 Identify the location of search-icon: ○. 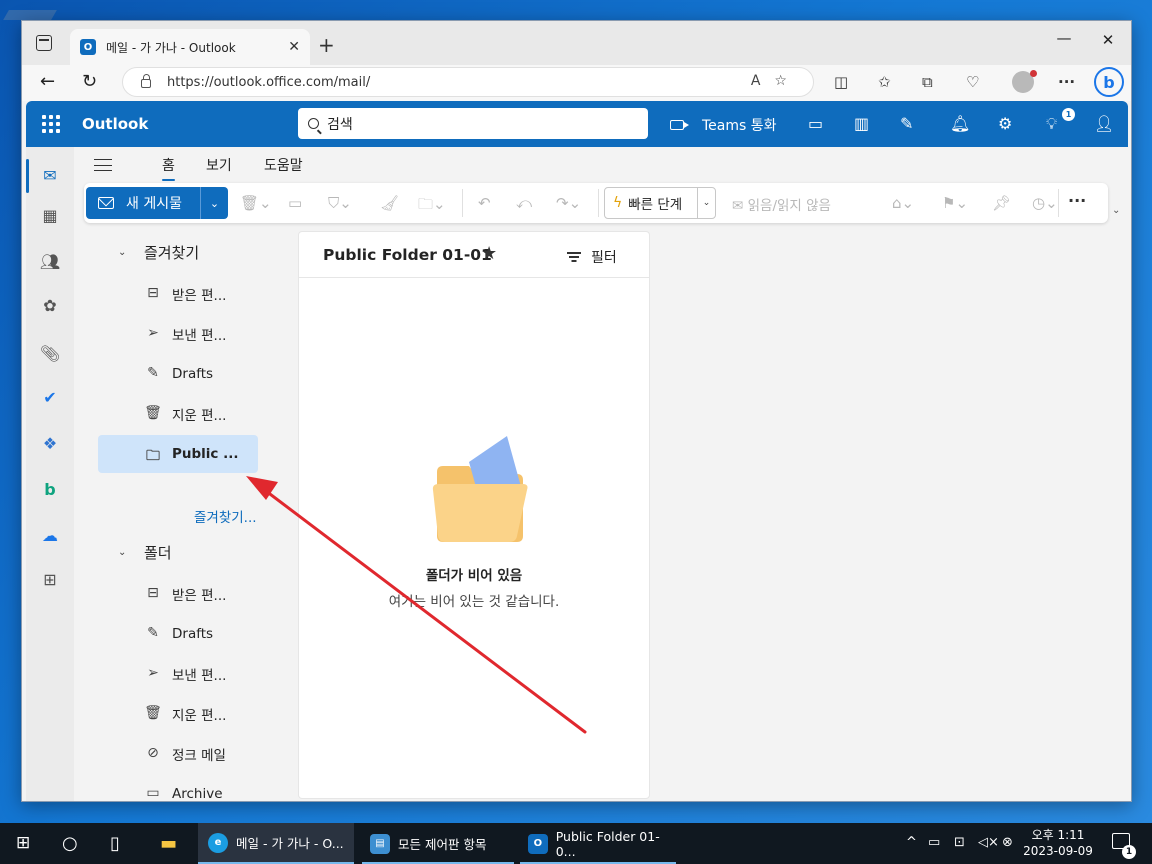
(70, 843).